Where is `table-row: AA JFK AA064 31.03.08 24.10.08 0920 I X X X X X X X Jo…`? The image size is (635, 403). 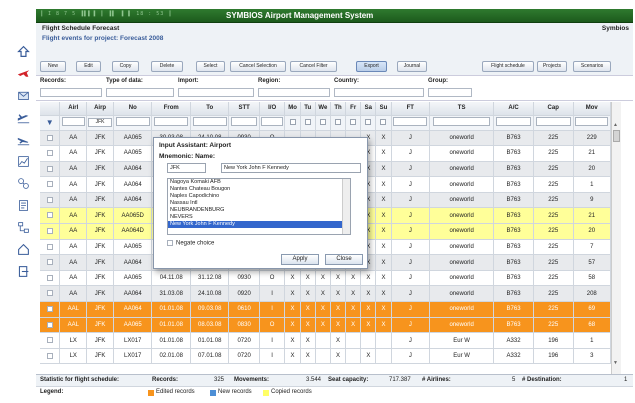
table-row: AA JFK AA064 31.03.08 24.10.08 0920 I X X X X X X X Jo… is located at coordinates (325, 294).